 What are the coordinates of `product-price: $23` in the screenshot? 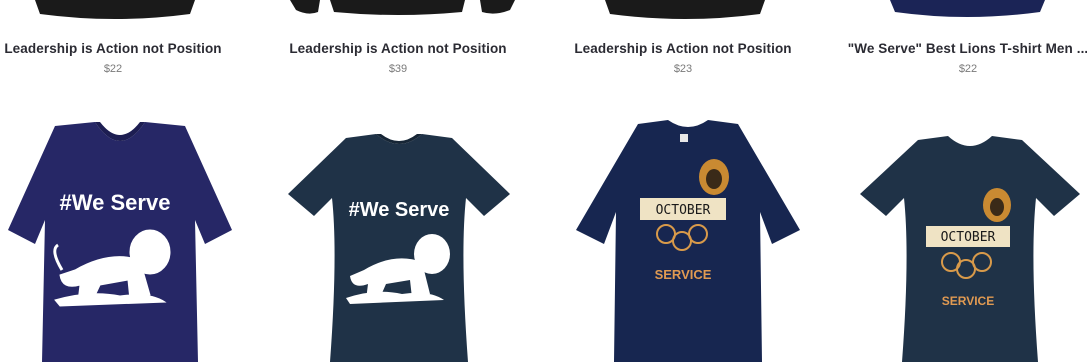 It's located at (683, 69).